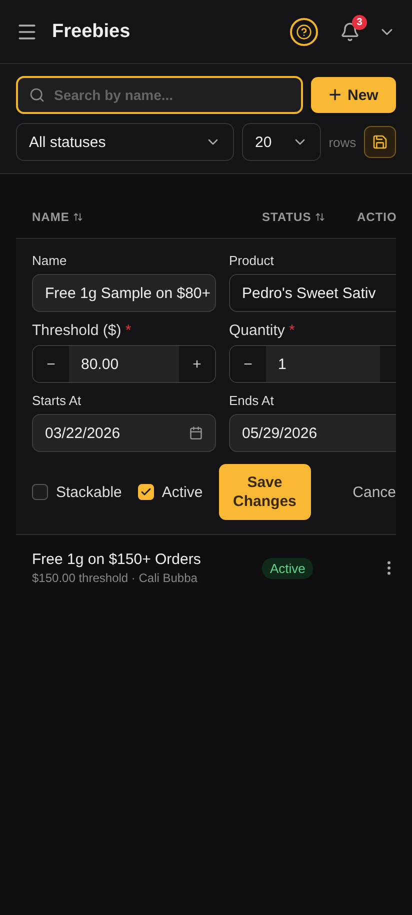 The width and height of the screenshot is (412, 915). I want to click on new-button: + New, so click(353, 95).